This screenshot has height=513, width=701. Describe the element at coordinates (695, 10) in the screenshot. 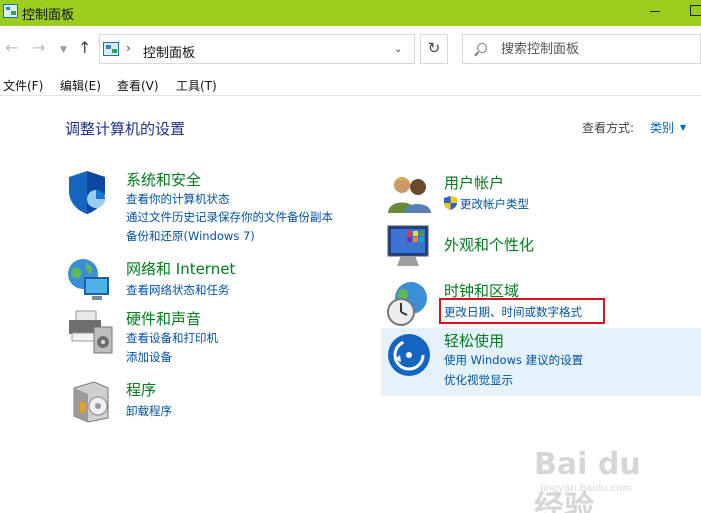

I see `maximize-button` at that location.